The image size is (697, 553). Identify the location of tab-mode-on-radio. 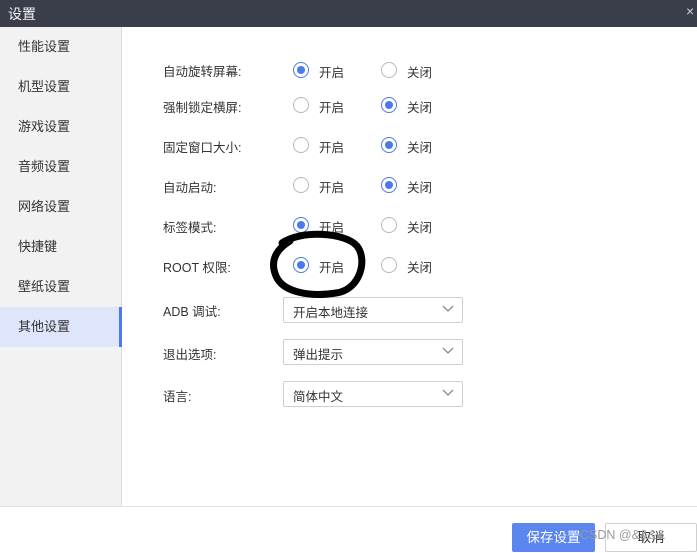
(301, 225).